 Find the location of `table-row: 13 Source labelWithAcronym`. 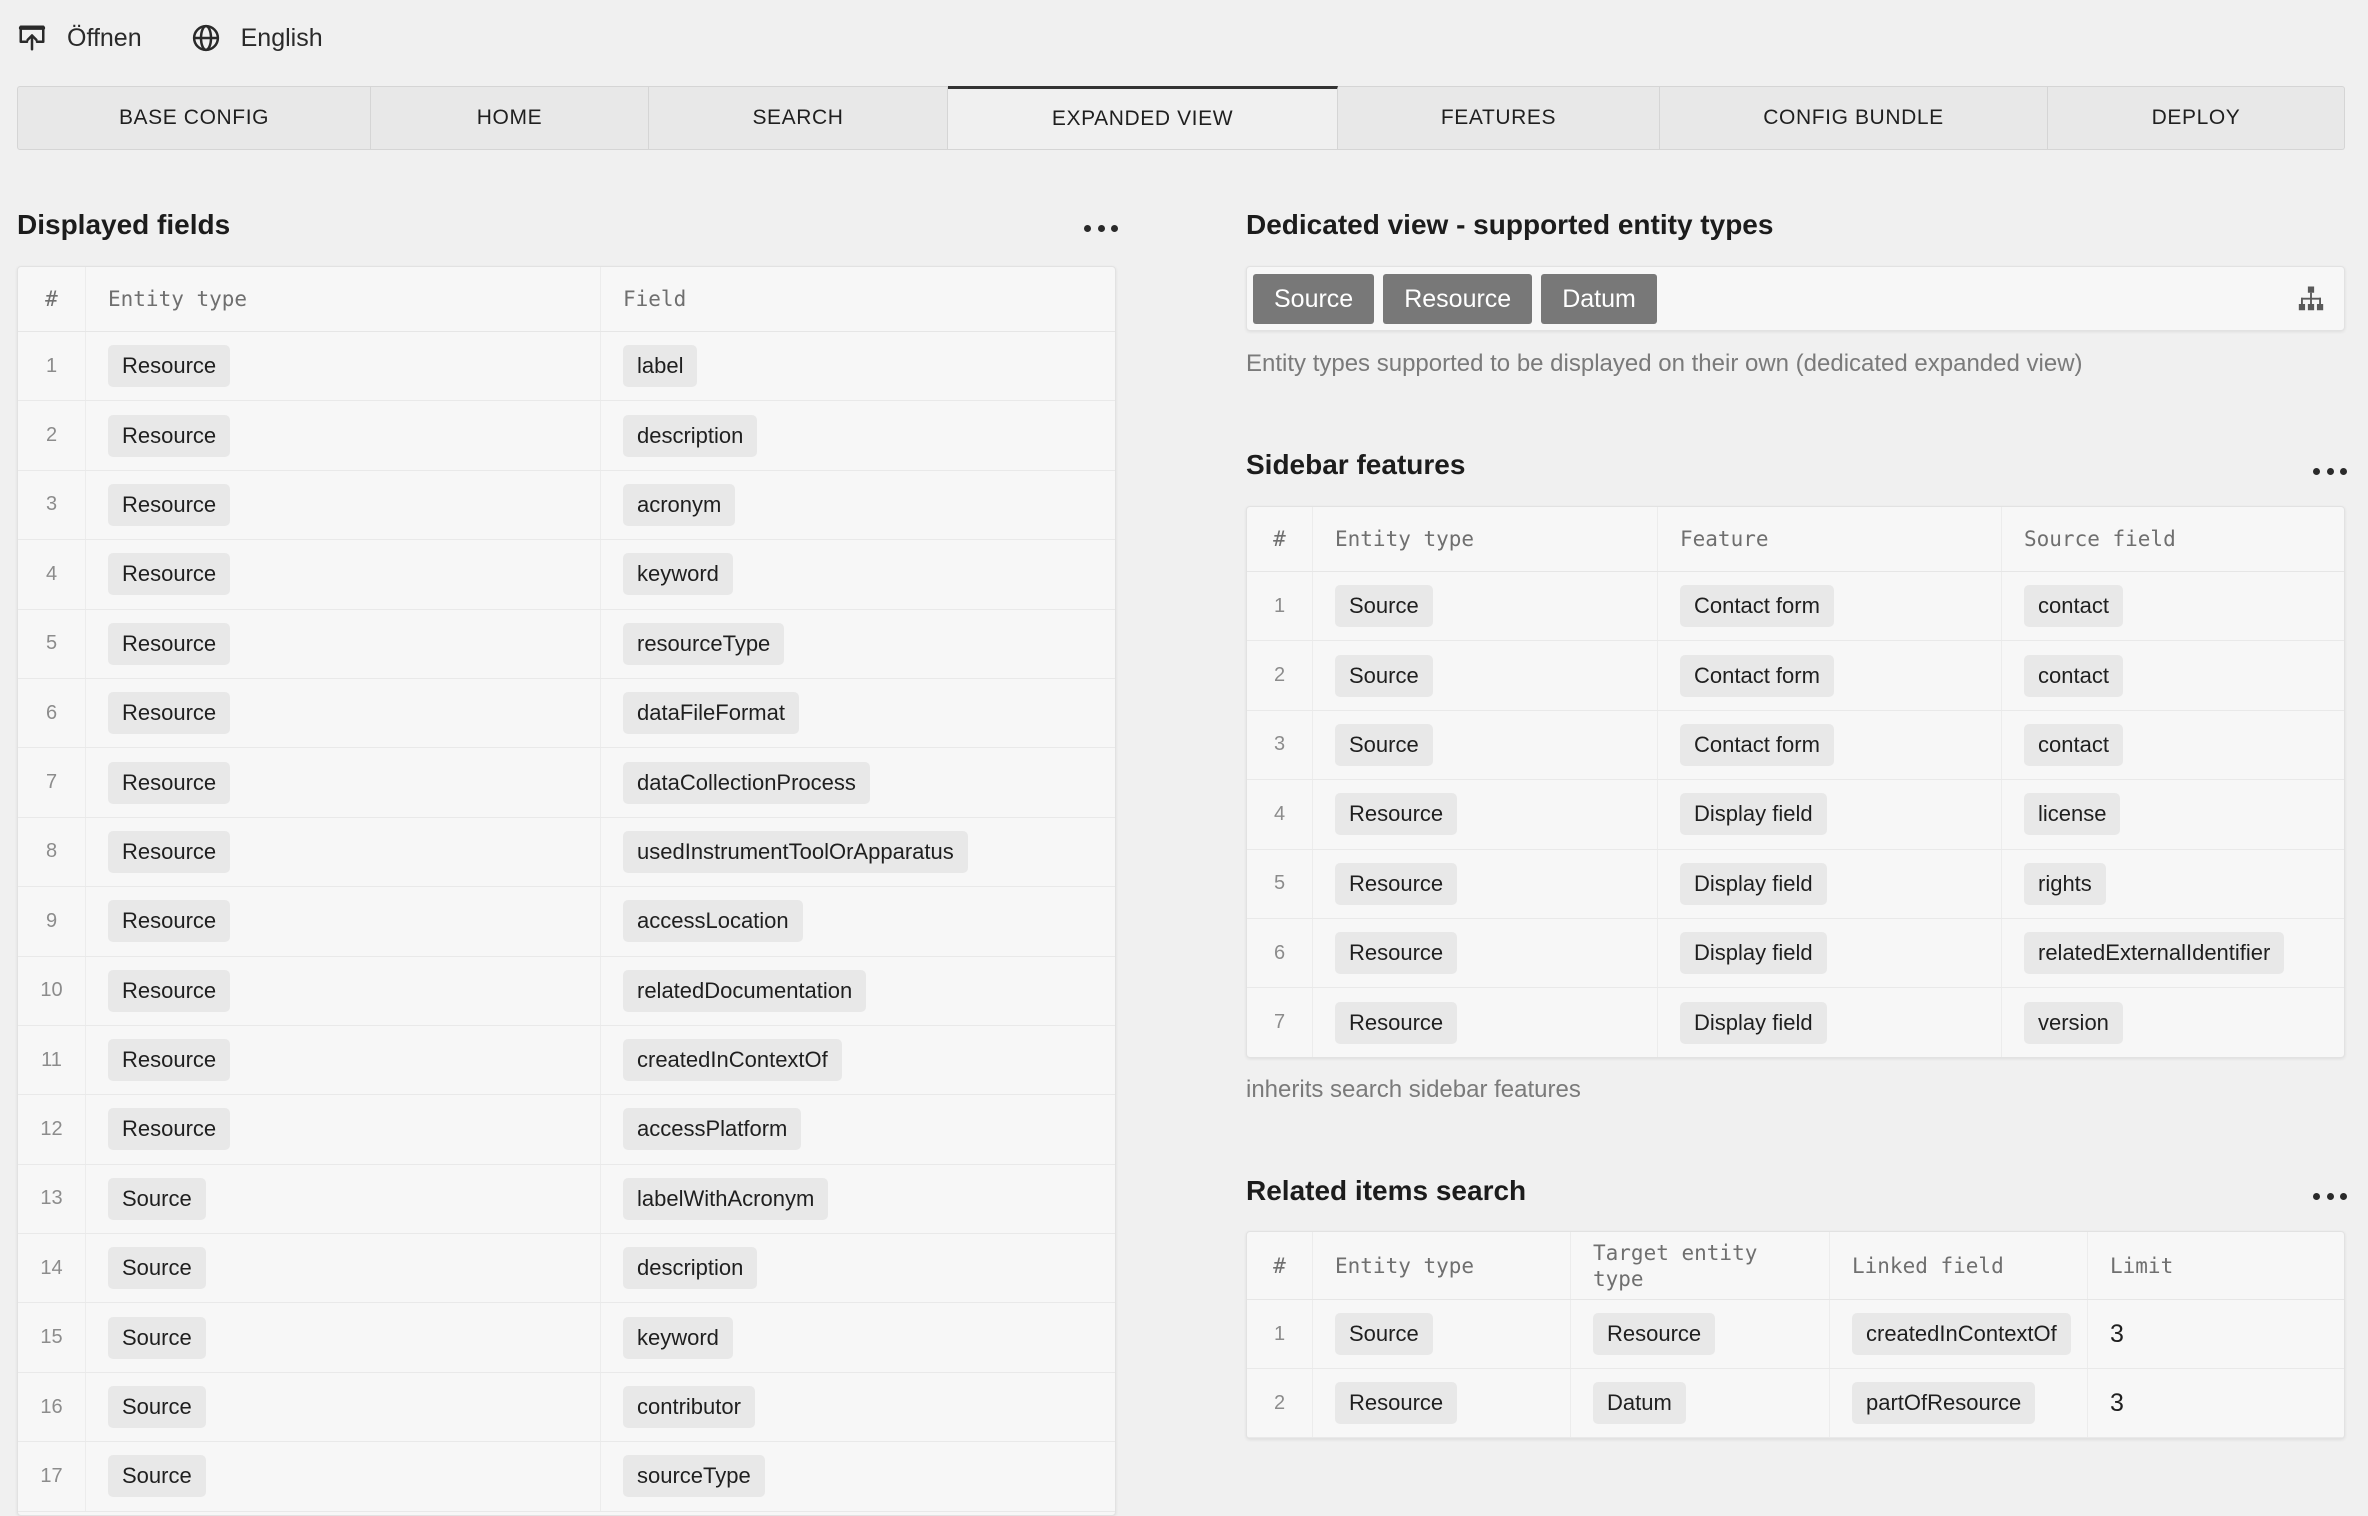

table-row: 13 Source labelWithAcronym is located at coordinates (566, 1199).